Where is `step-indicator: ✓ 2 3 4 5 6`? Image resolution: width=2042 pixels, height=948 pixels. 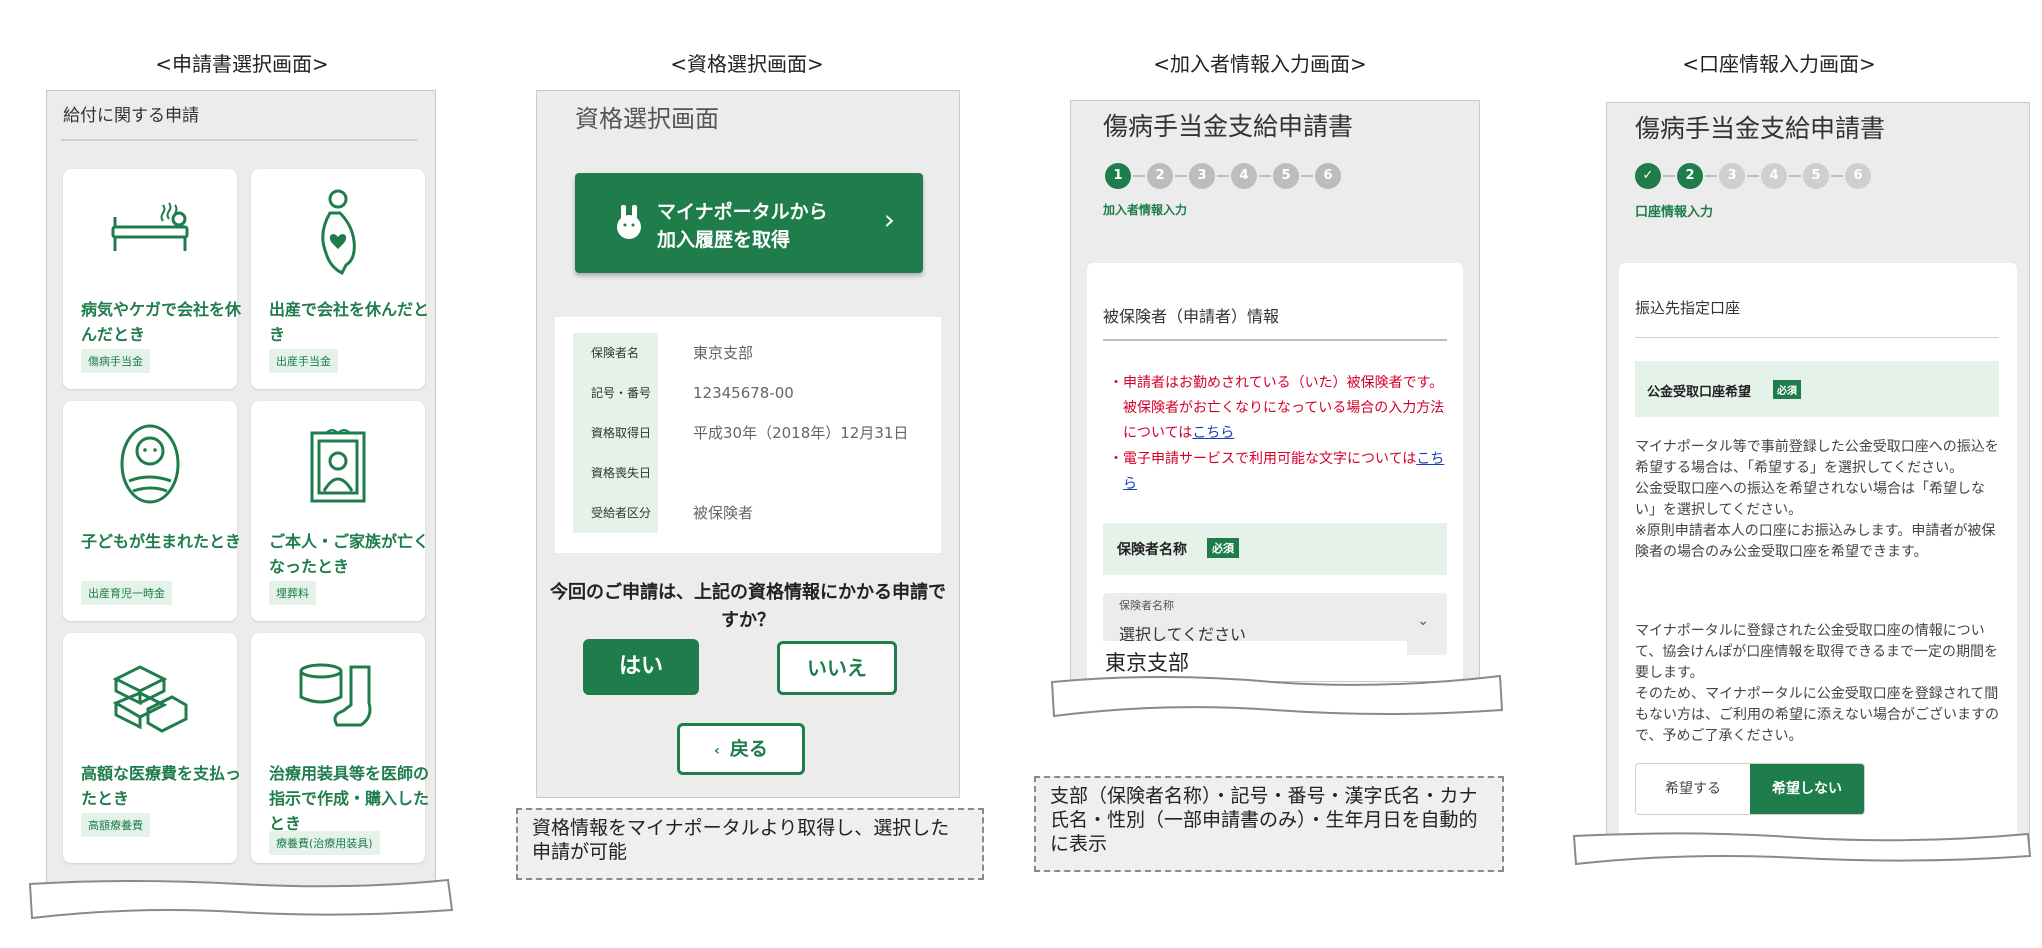 step-indicator: ✓ 2 3 4 5 6 is located at coordinates (1785, 178).